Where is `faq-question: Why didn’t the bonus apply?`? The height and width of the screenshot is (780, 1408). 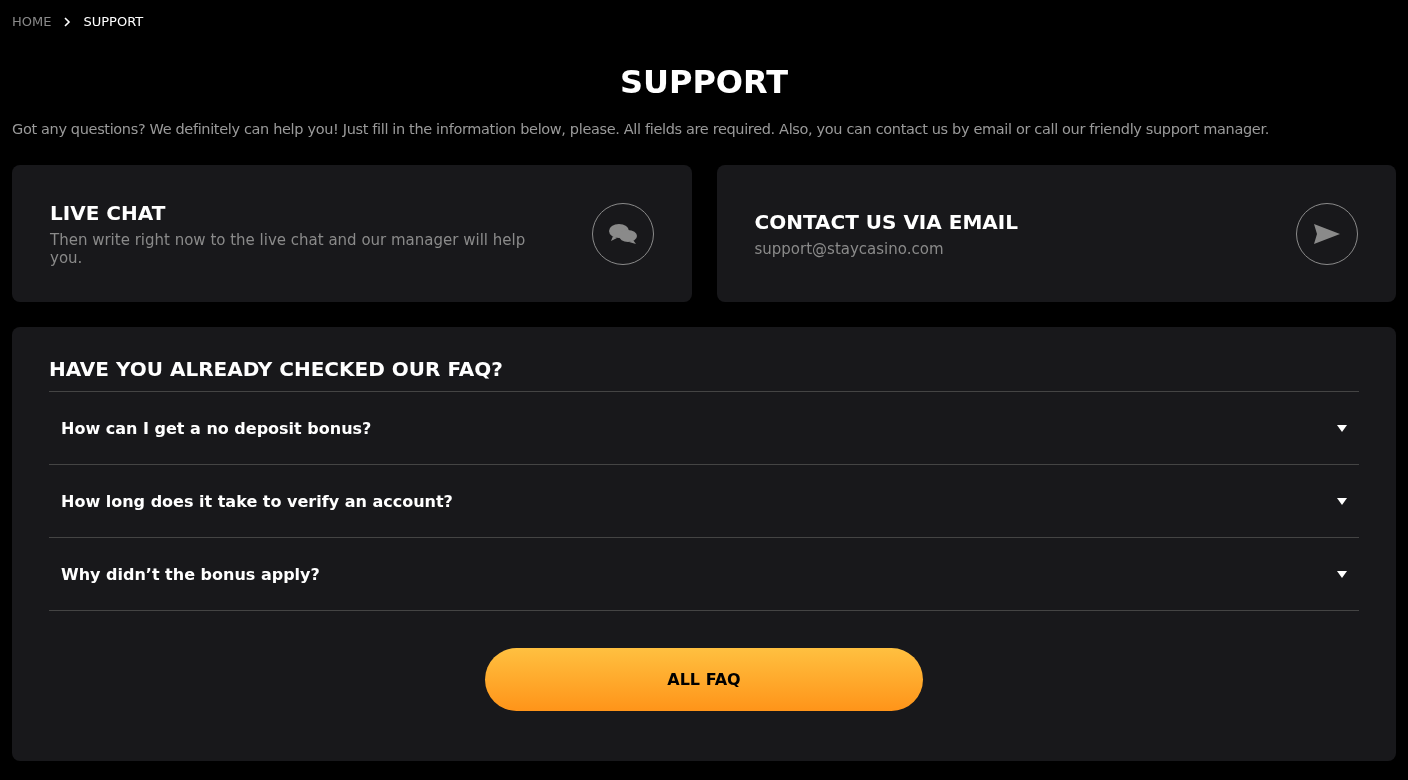
faq-question: Why didn’t the bonus apply? is located at coordinates (190, 574).